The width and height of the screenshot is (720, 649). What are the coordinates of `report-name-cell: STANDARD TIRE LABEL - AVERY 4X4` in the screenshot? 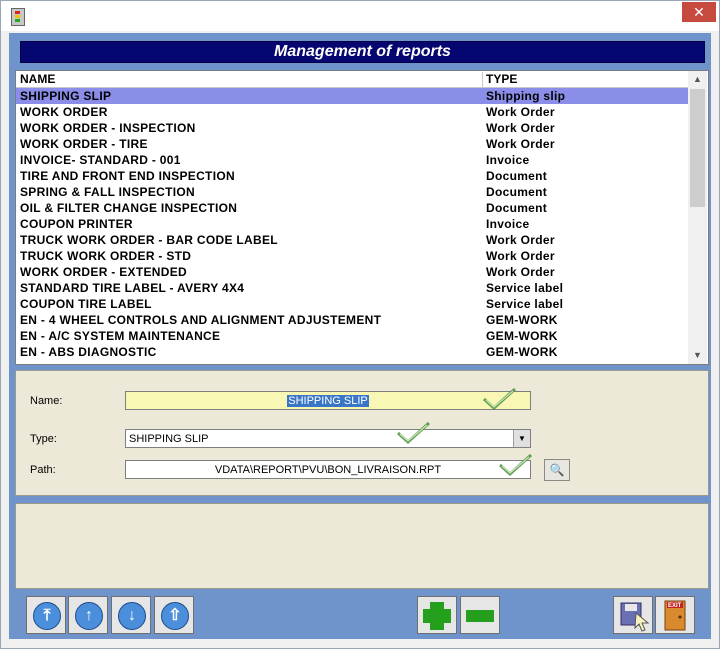 It's located at (132, 288).